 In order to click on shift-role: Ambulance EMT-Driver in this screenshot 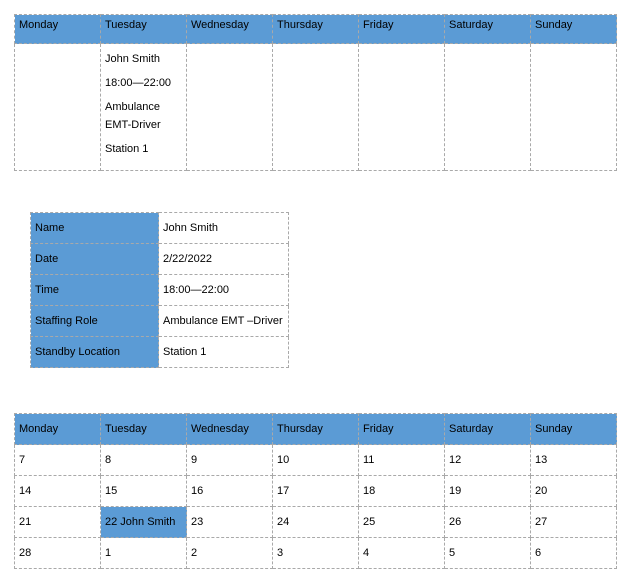, I will do `click(143, 116)`.